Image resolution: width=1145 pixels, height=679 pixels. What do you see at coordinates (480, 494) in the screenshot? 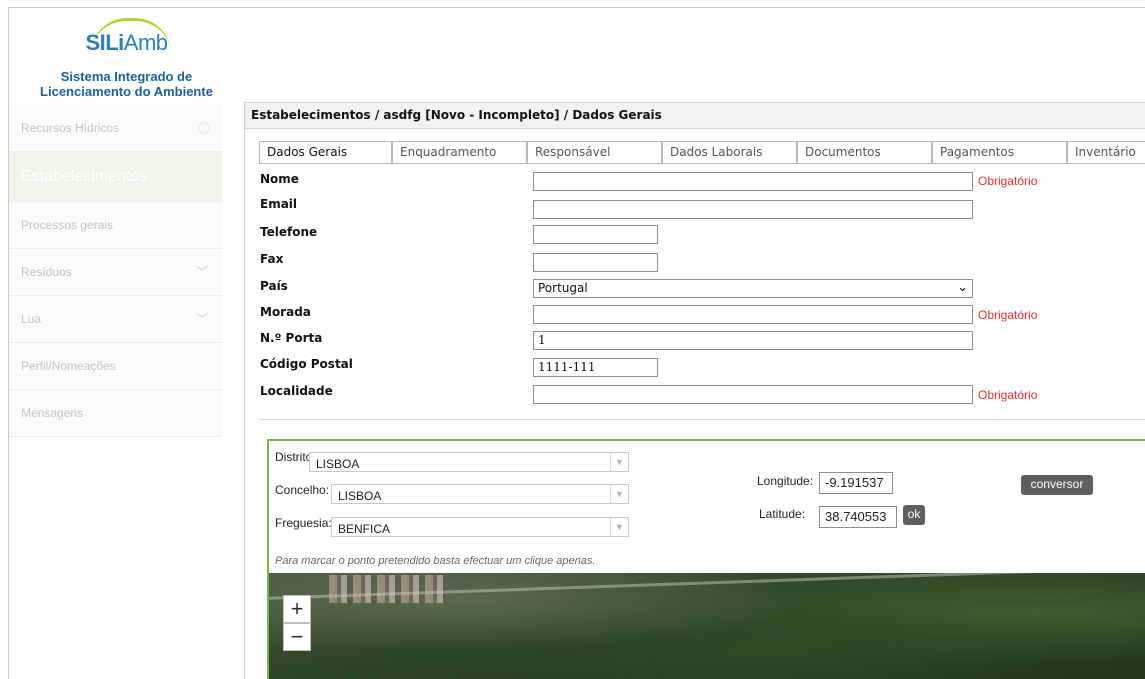
I see `concelho-select: LISBOA ▼` at bounding box center [480, 494].